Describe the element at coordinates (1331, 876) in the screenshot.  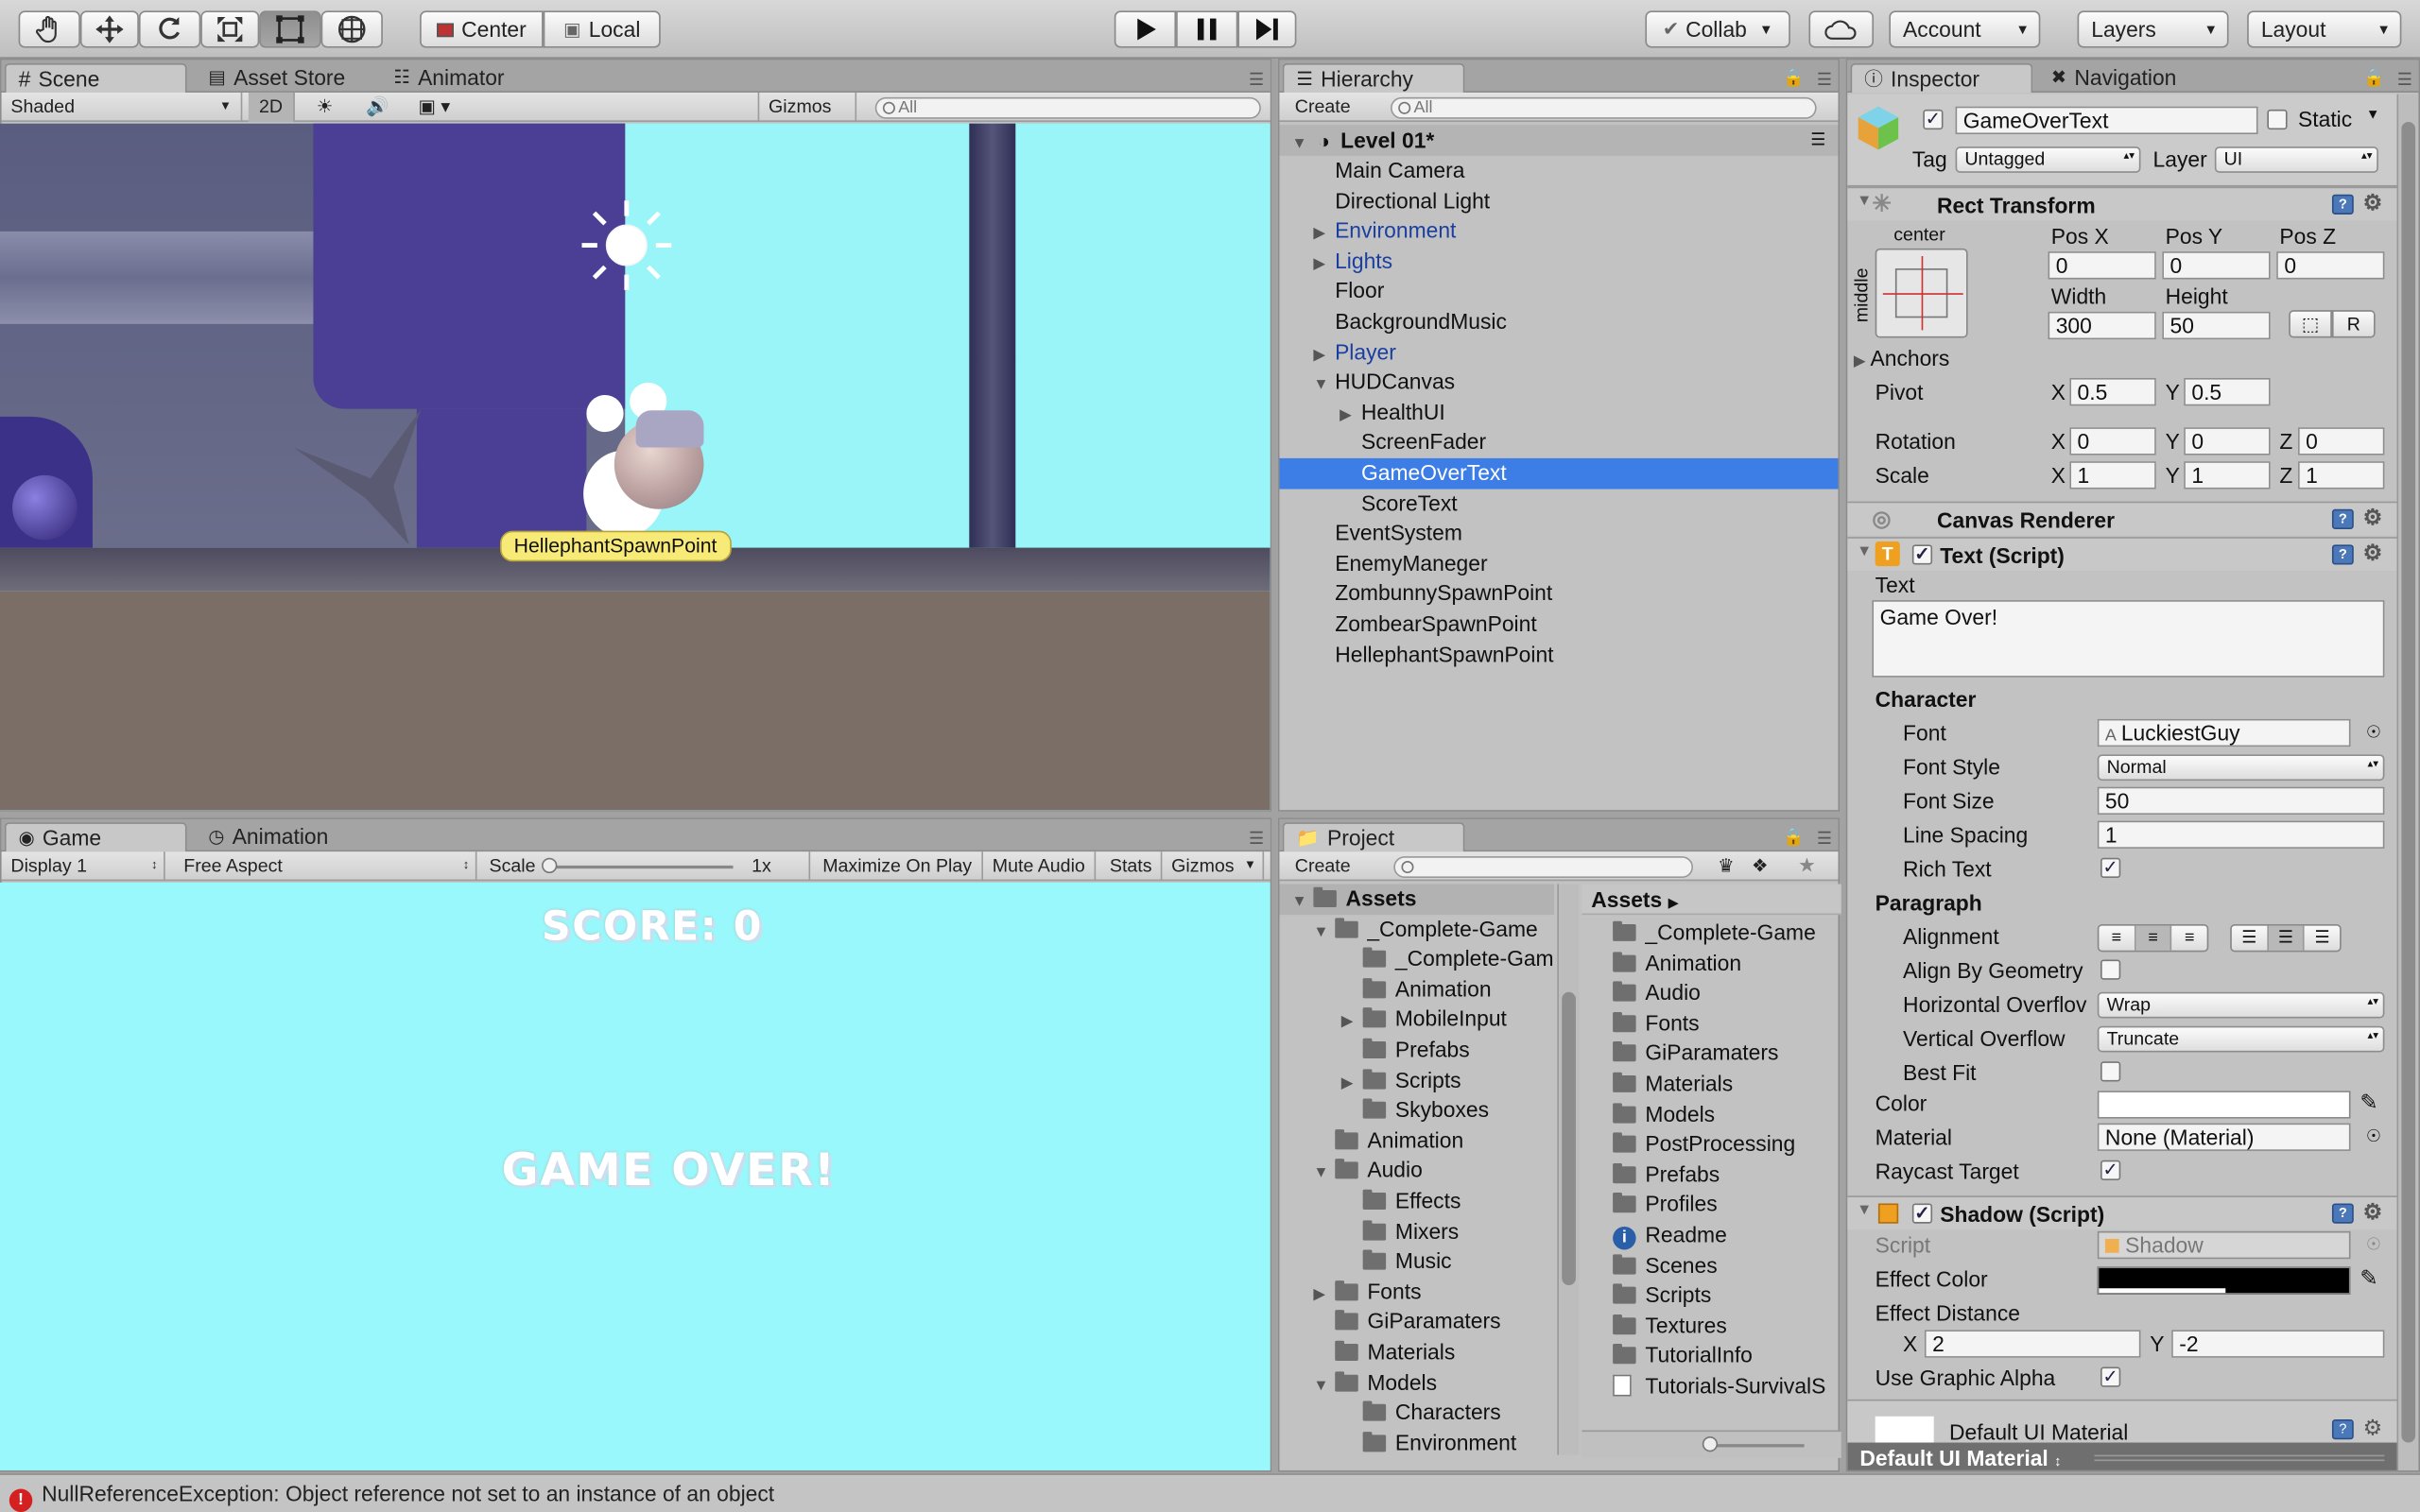
I see `project-create-dropdown: Create ▼` at that location.